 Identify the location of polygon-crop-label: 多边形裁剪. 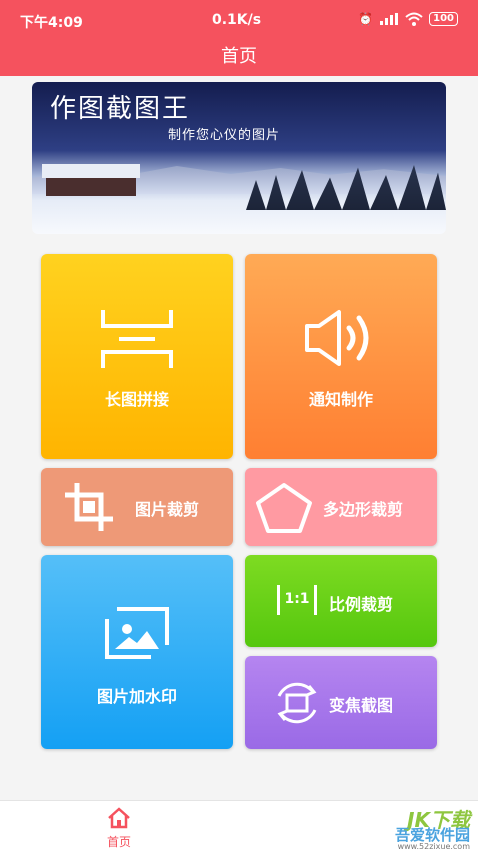
(363, 509).